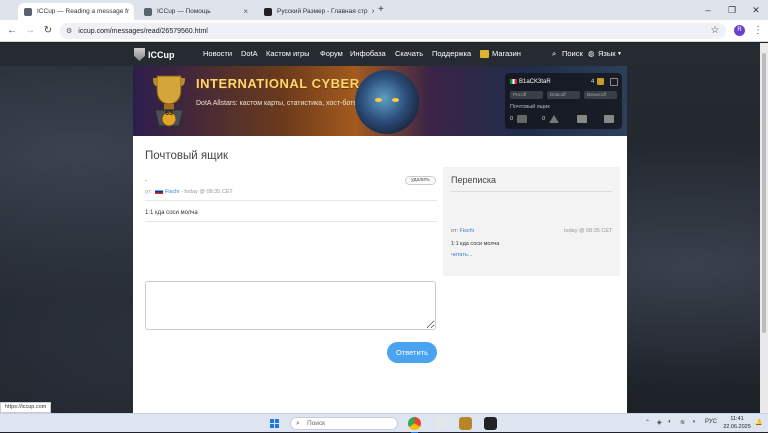 The image size is (768, 433). What do you see at coordinates (30, 31) in the screenshot?
I see `forward-icon: →` at bounding box center [30, 31].